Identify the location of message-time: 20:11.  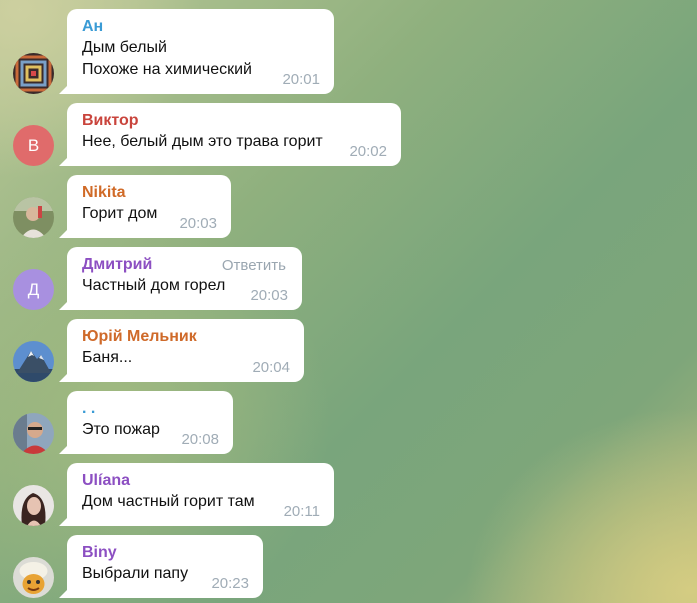
(301, 511).